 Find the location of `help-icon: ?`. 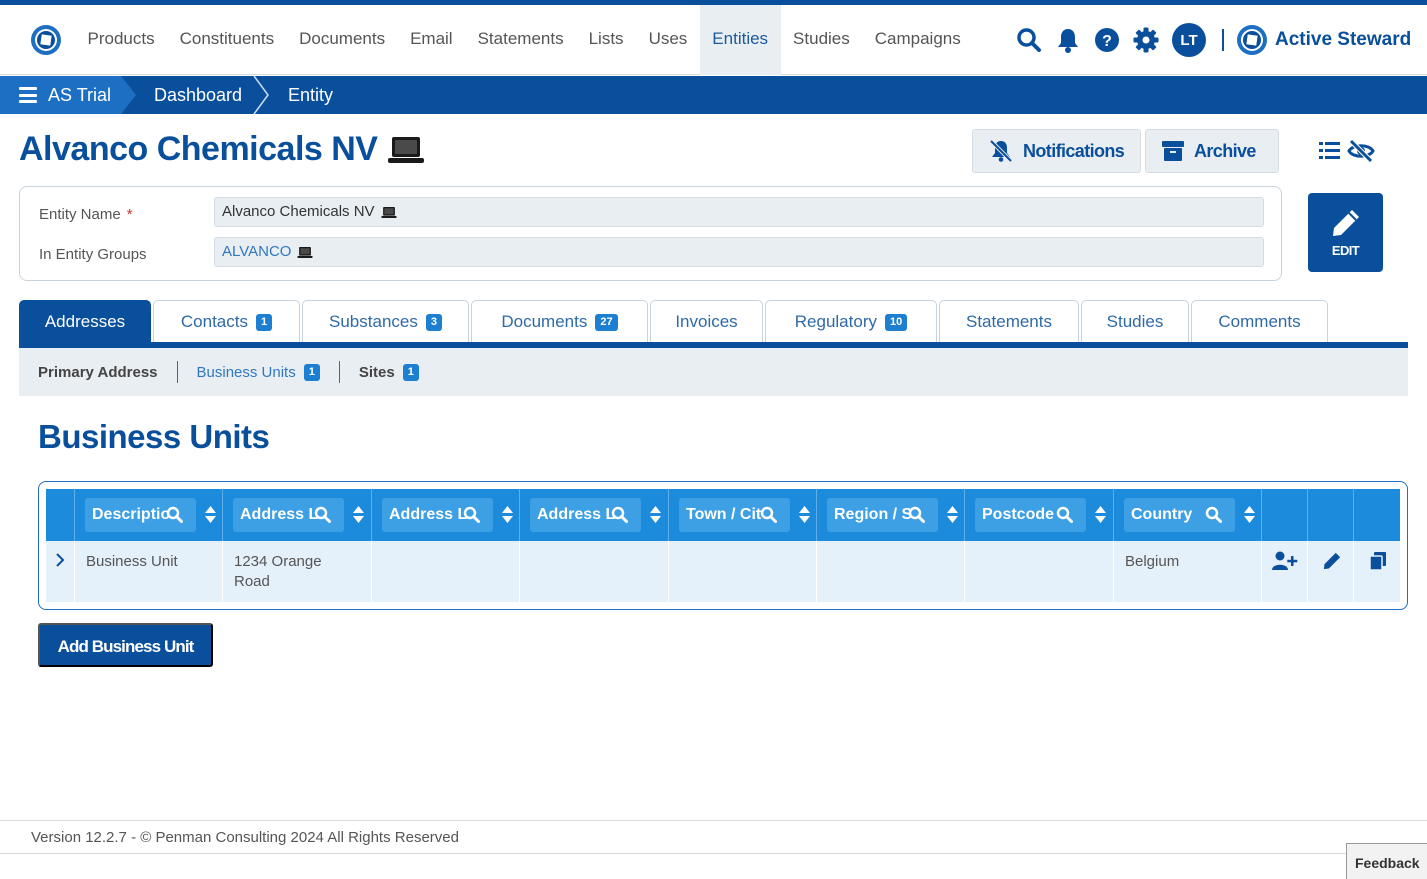

help-icon: ? is located at coordinates (1107, 40).